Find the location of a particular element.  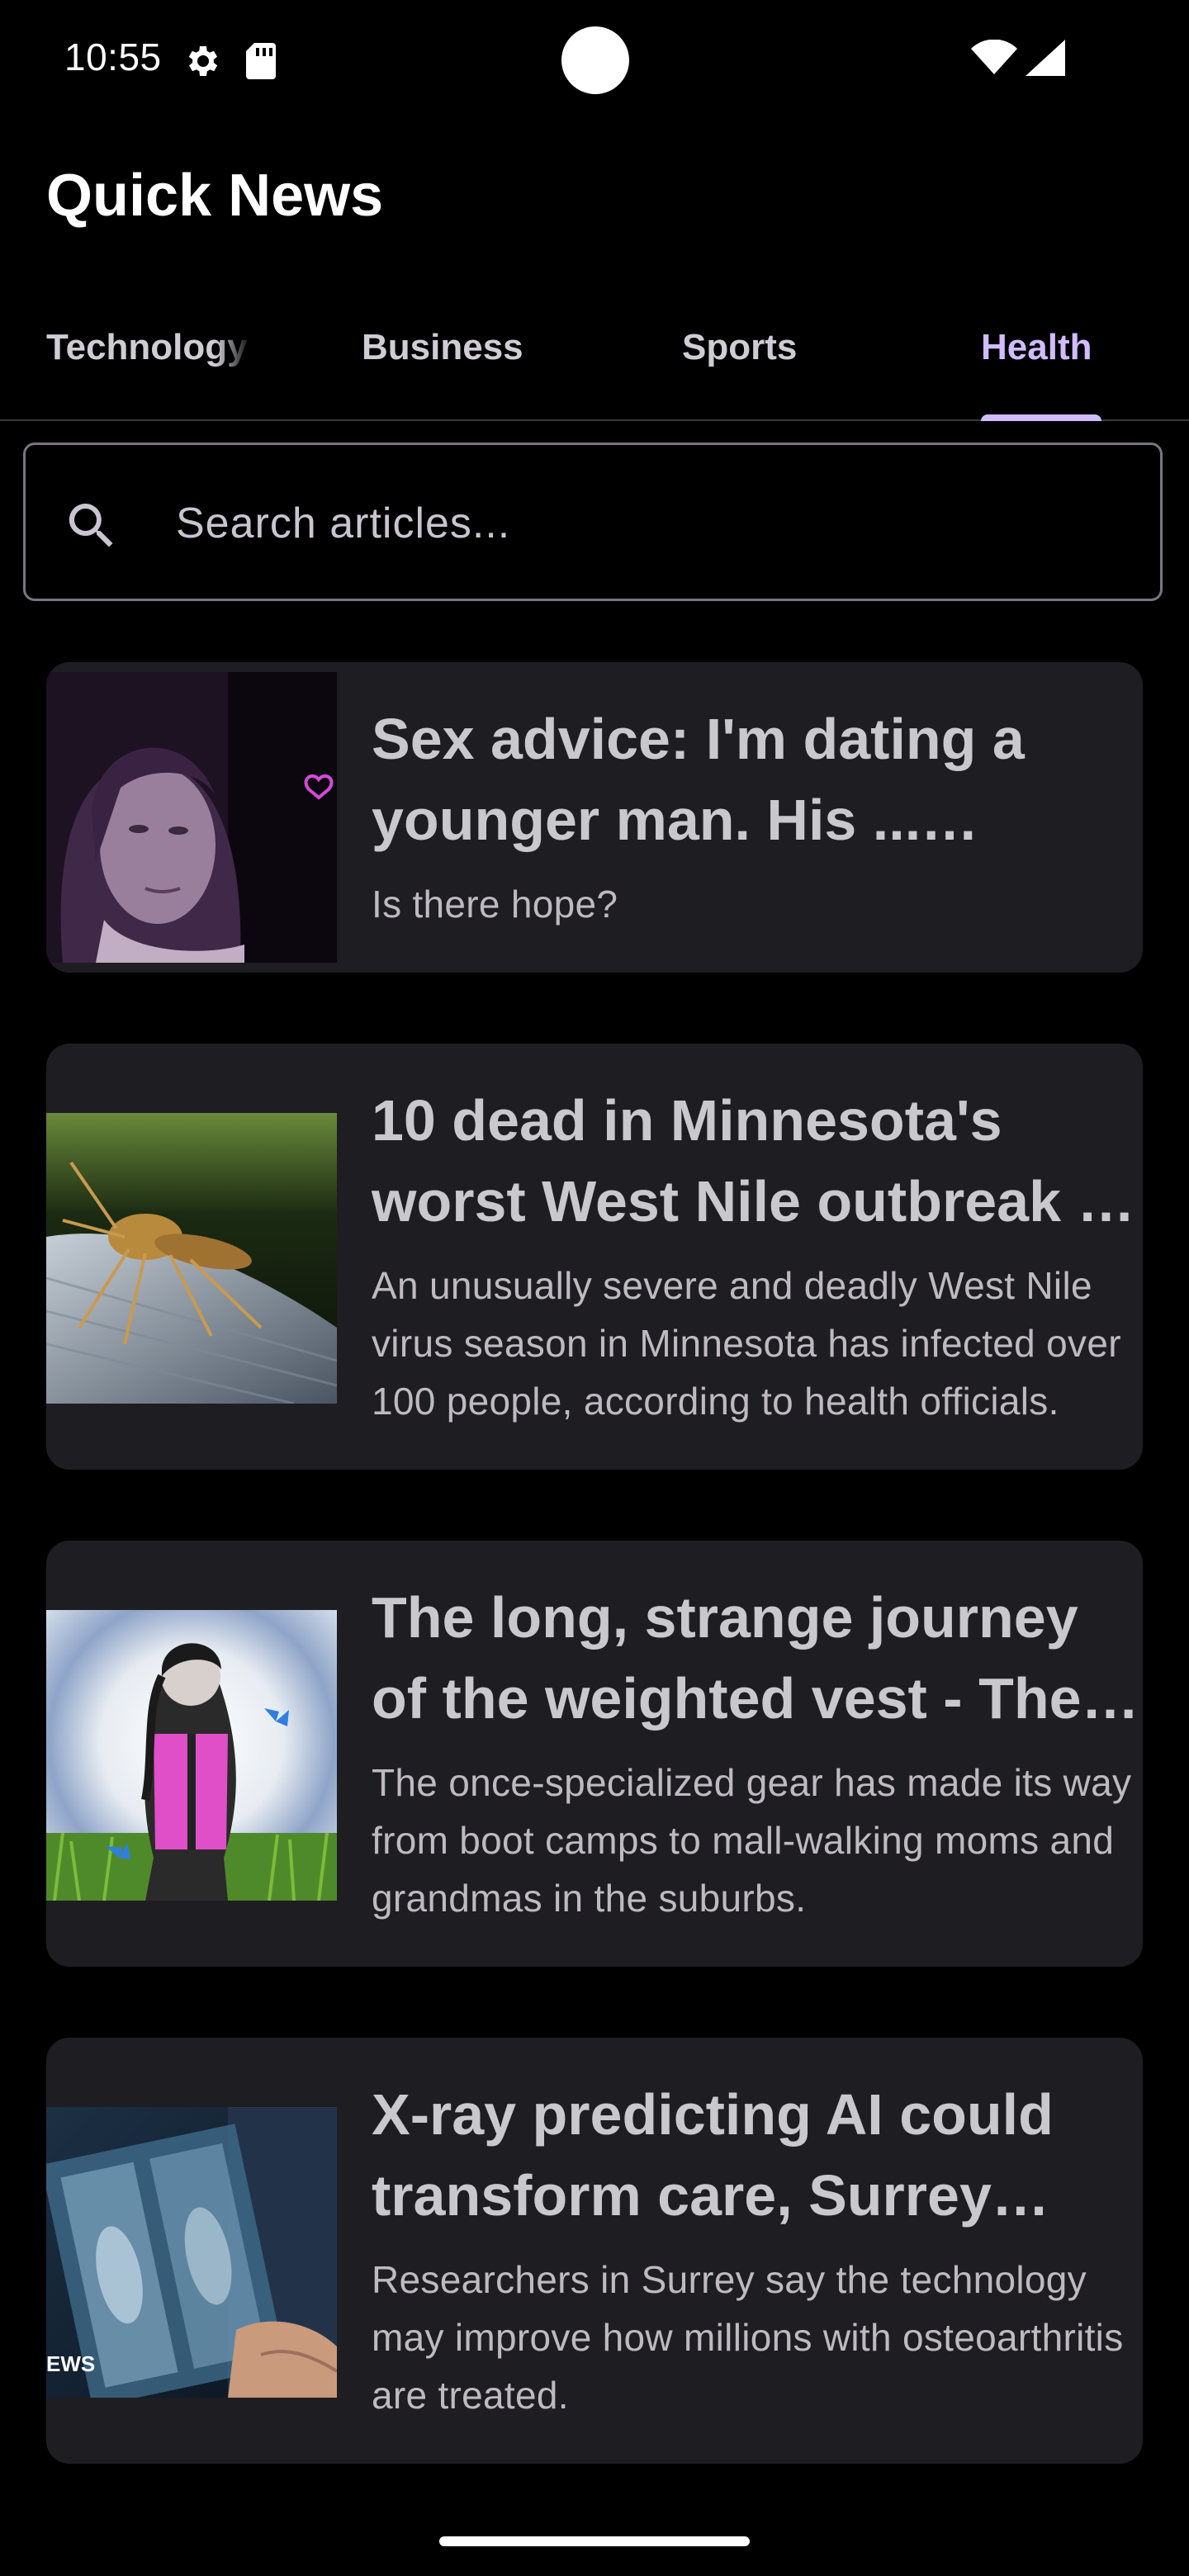

sd-card-icon is located at coordinates (261, 61).